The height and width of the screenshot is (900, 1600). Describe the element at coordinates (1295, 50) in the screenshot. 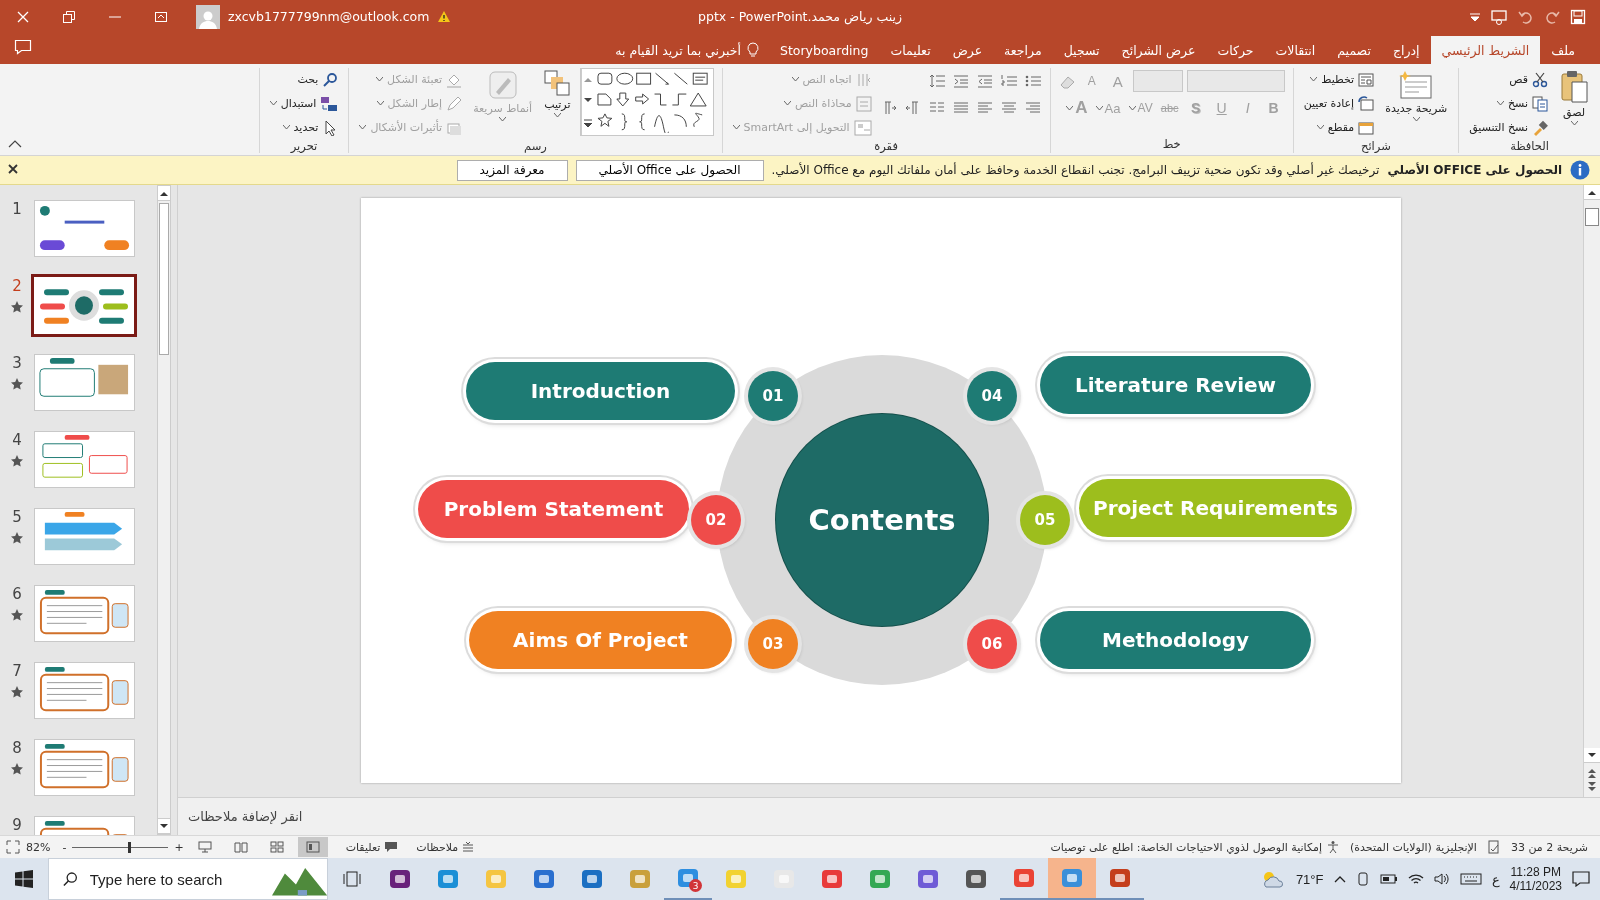

I see `ribbon-tab: انتقالات` at that location.